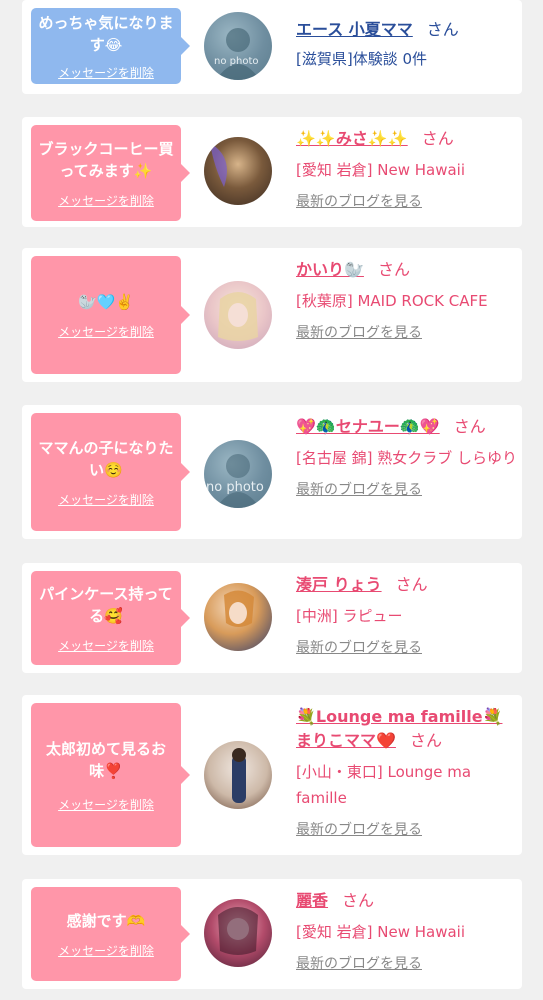 This screenshot has width=543, height=1000. What do you see at coordinates (110, 934) in the screenshot?
I see `message-bubble: 感謝です🫶 メッセージを削除` at bounding box center [110, 934].